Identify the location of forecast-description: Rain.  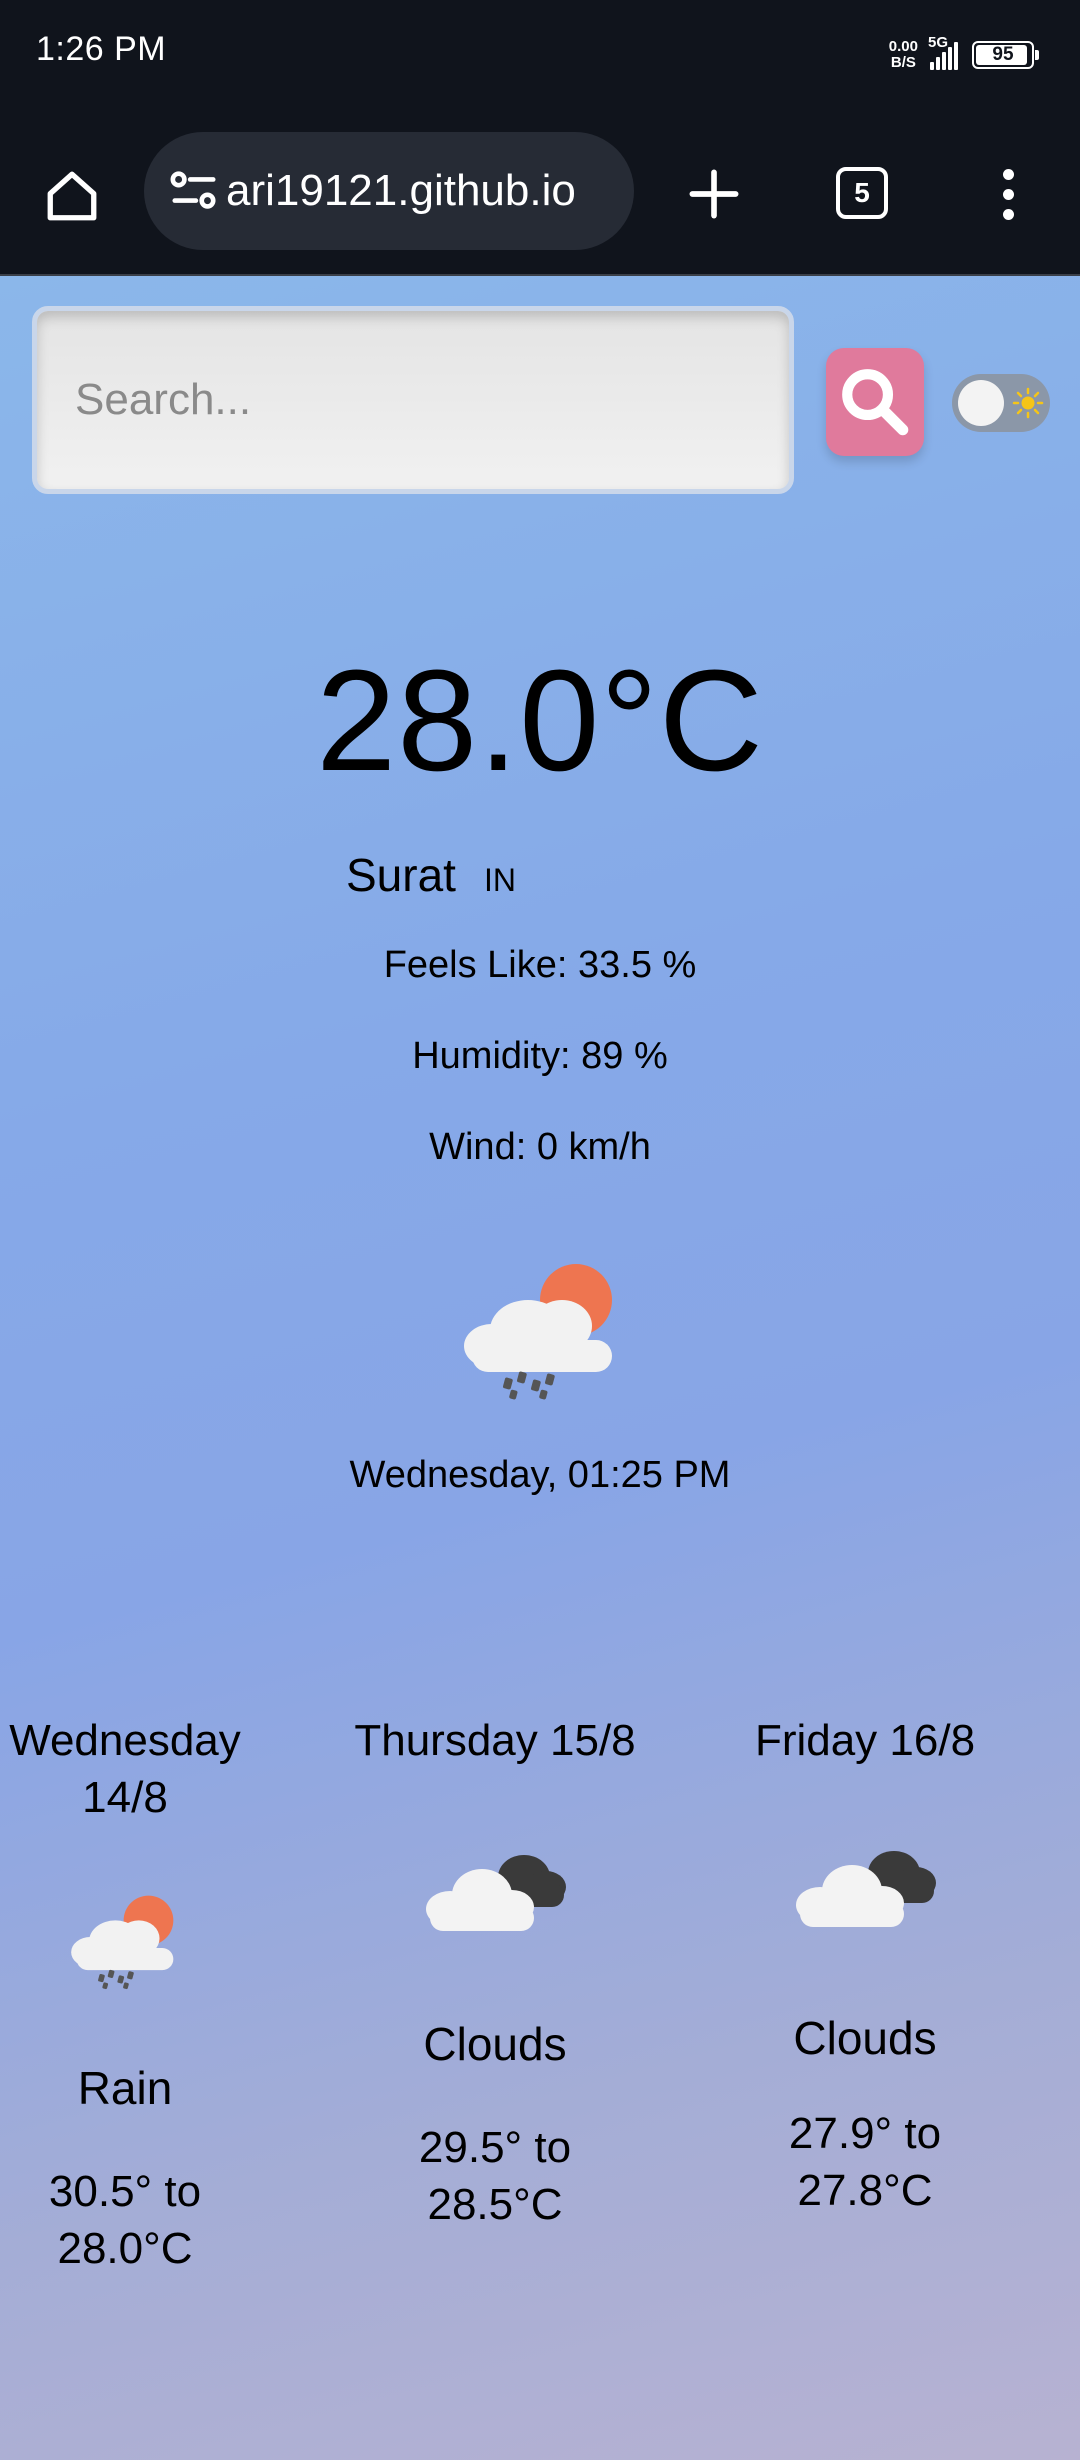
(125, 2088).